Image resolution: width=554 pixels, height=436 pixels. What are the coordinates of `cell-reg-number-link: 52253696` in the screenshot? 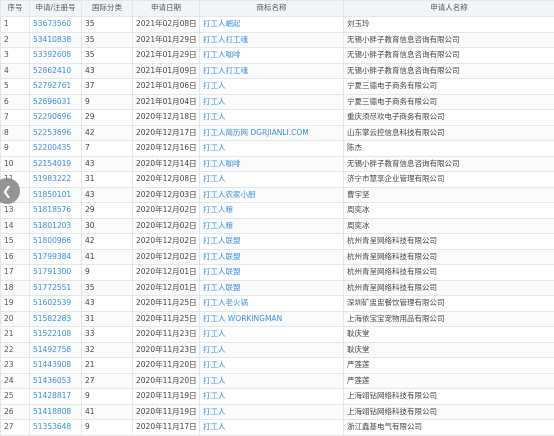 It's located at (52, 132).